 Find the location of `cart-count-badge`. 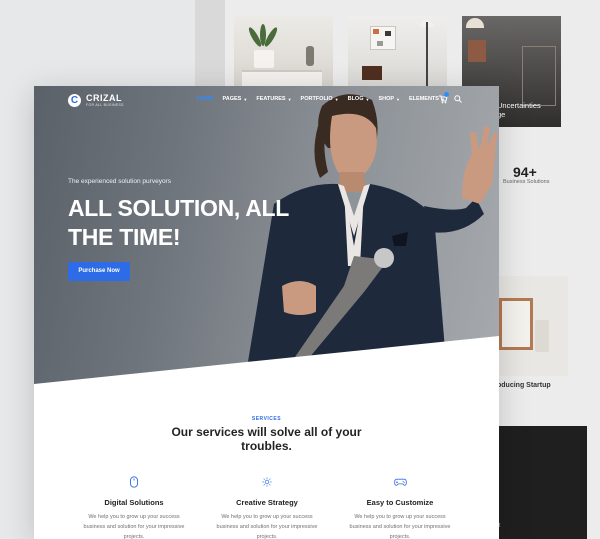

cart-count-badge is located at coordinates (446, 94).